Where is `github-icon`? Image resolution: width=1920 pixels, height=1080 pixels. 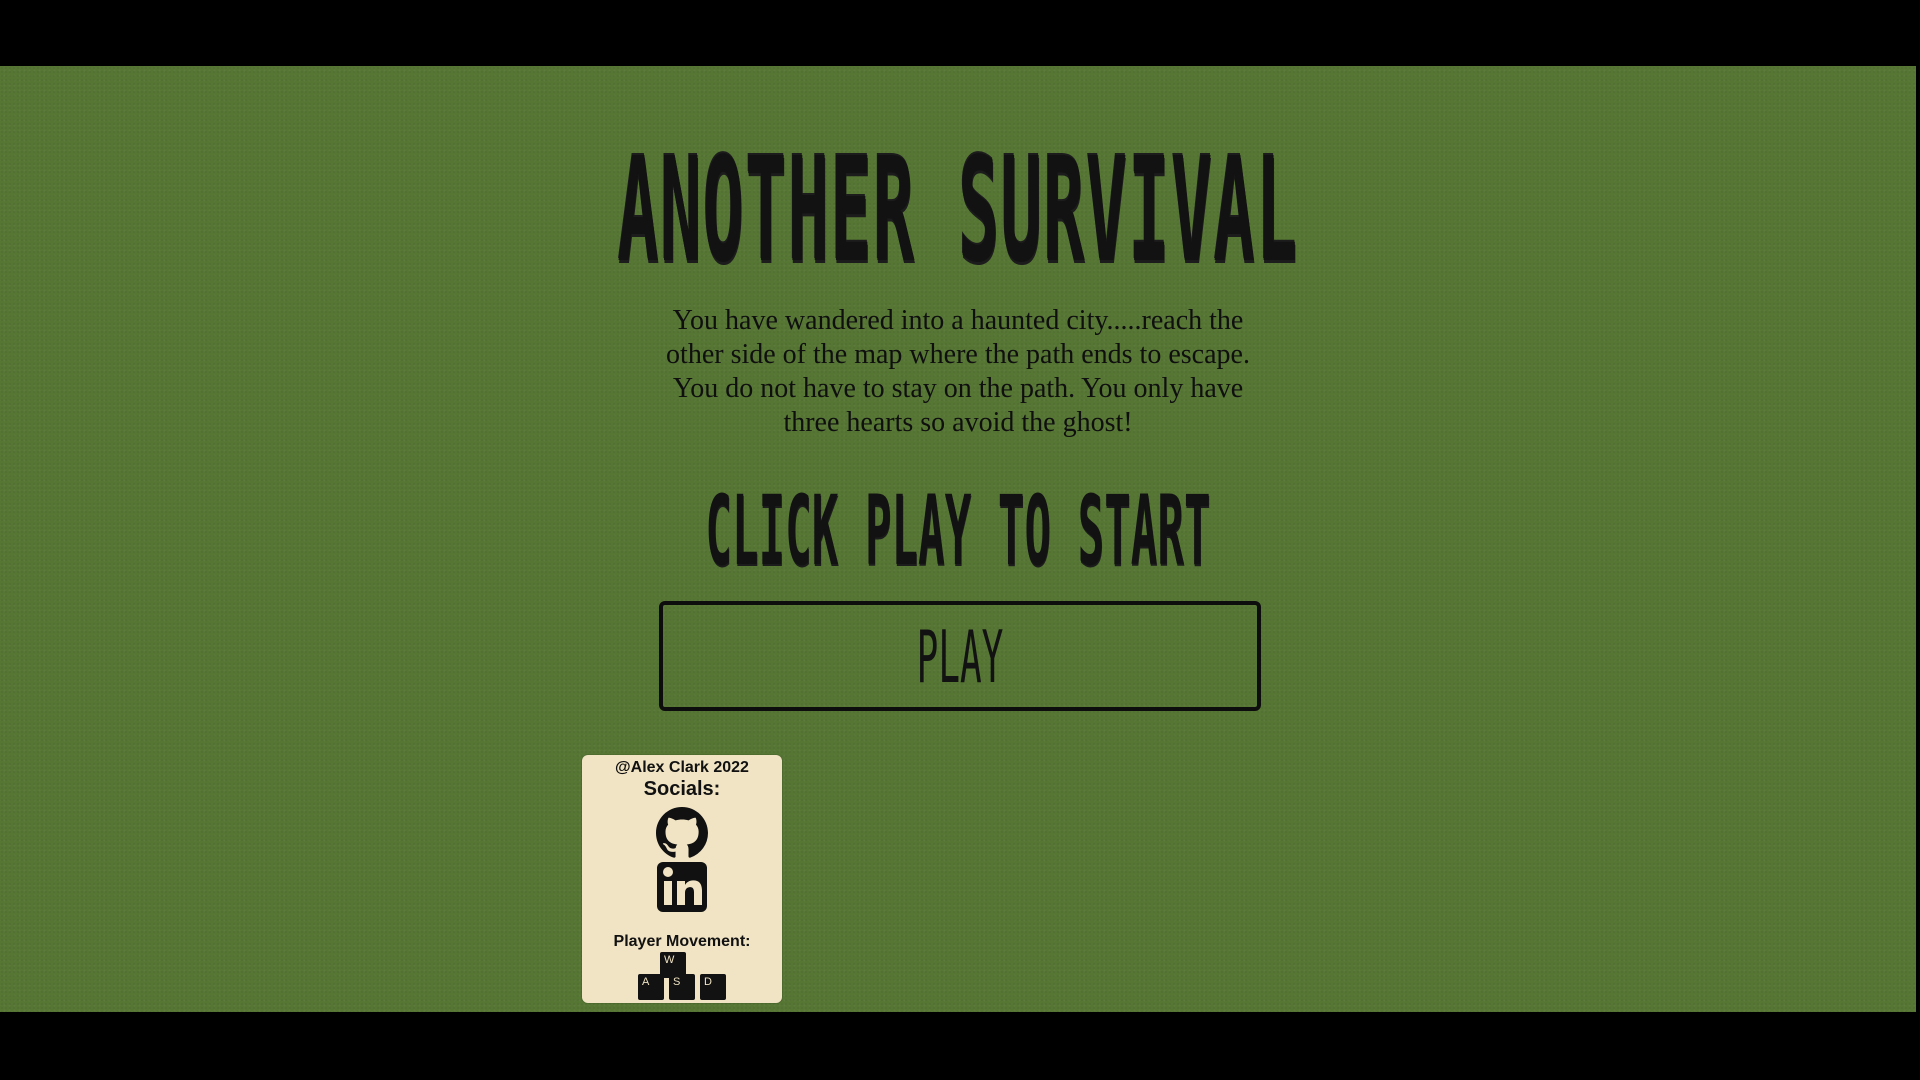
github-icon is located at coordinates (682, 832).